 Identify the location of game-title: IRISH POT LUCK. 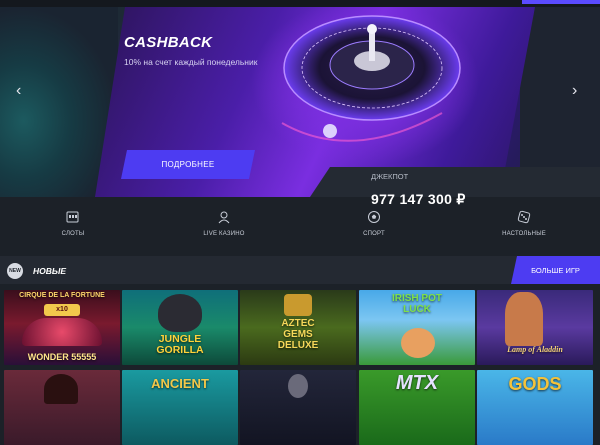
(416, 304).